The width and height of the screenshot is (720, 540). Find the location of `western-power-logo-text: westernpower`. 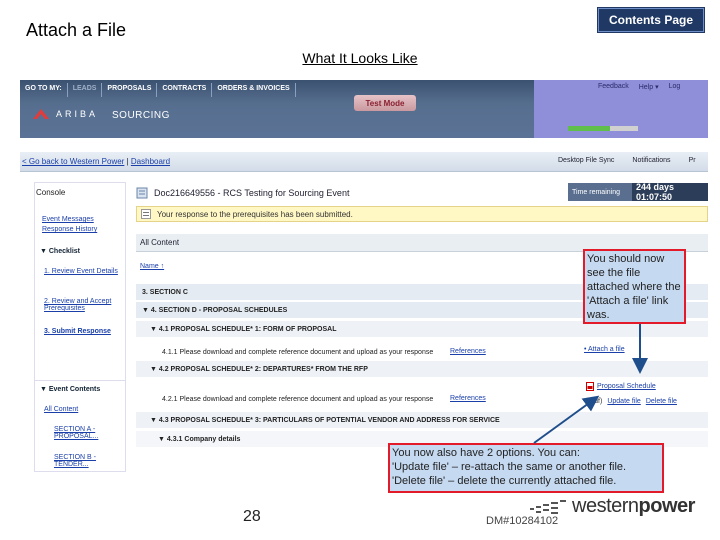

western-power-logo-text: westernpower is located at coordinates (633, 506).